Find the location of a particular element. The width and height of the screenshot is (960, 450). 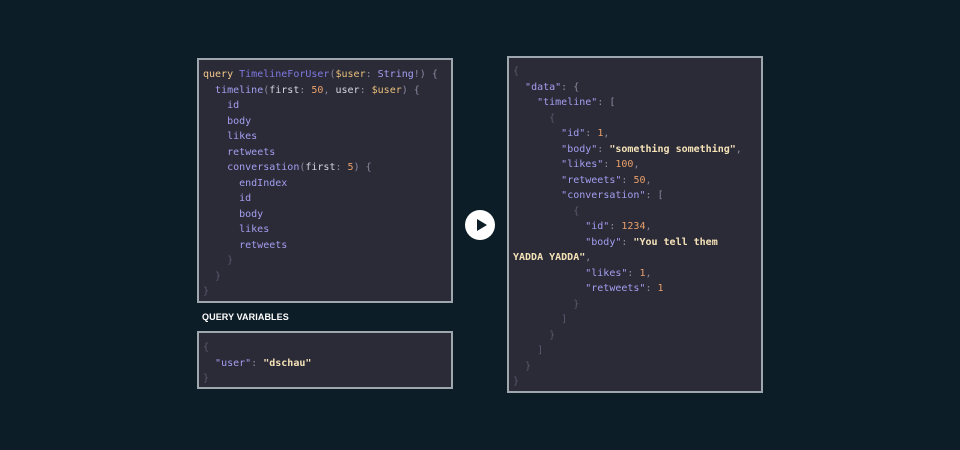

code-token: conversation is located at coordinates (263, 167).